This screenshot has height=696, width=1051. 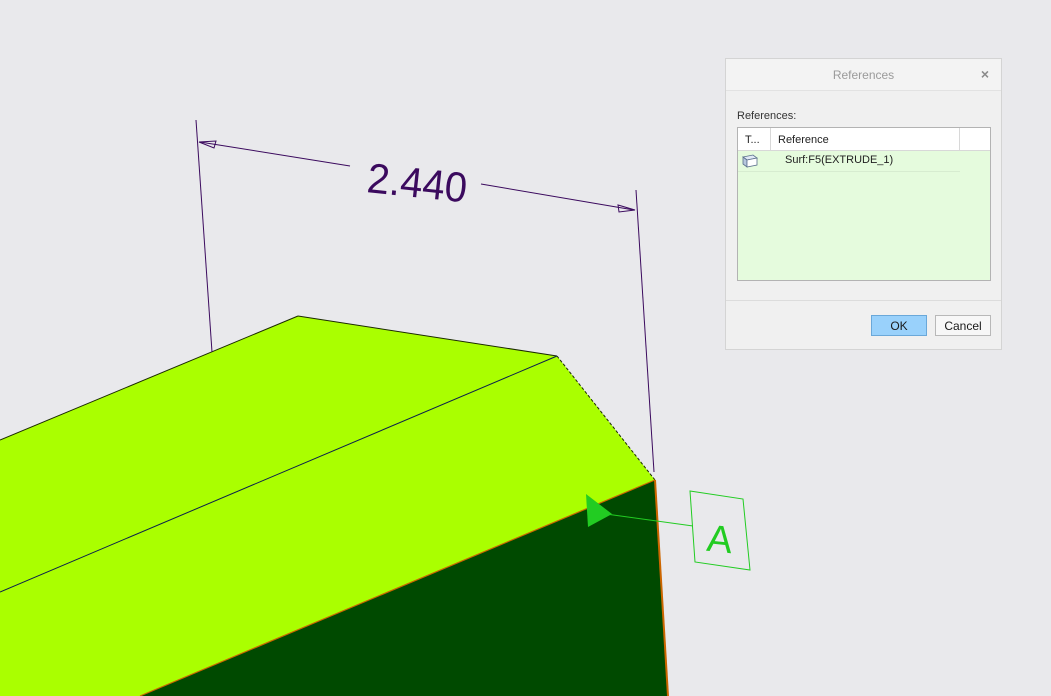 I want to click on dialog-separator, so click(x=863, y=300).